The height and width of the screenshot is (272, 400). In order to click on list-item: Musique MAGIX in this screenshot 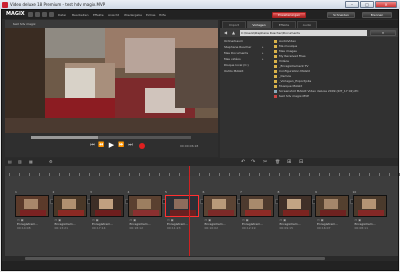, I will do `click(288, 86)`.